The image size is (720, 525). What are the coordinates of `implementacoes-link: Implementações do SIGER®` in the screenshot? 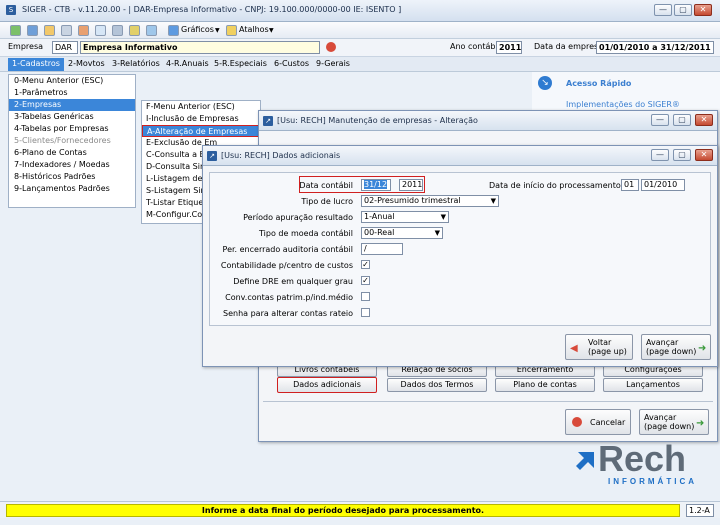 It's located at (623, 104).